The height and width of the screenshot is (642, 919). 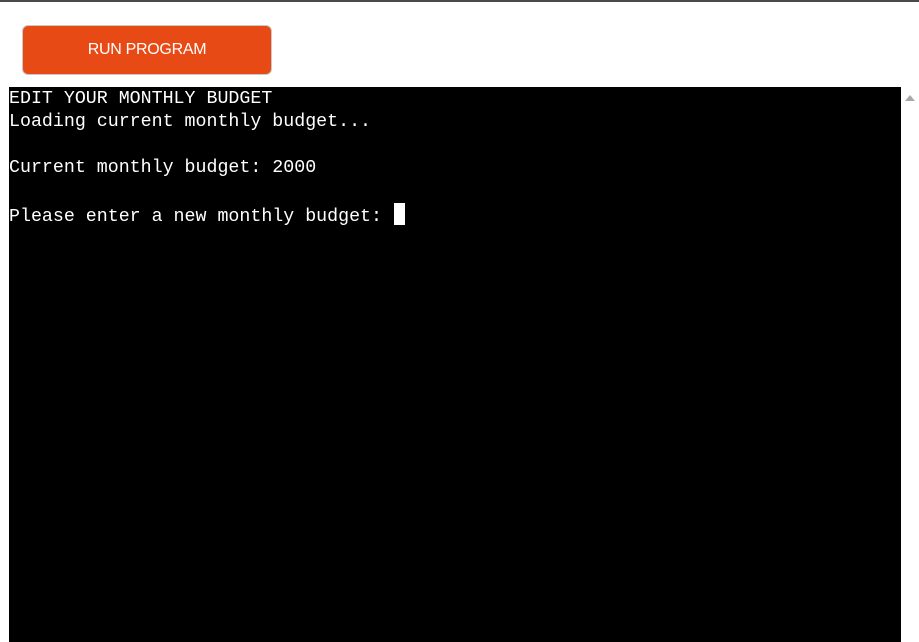 What do you see at coordinates (163, 168) in the screenshot?
I see `terminal-line: Current monthly budget: 2000` at bounding box center [163, 168].